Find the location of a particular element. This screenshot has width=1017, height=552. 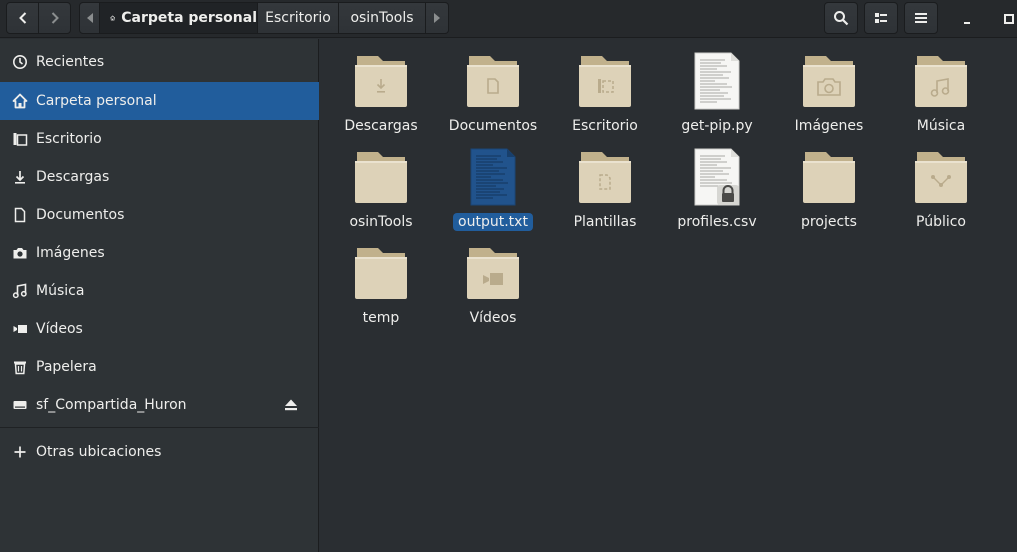

sidebar-item-label: Otras ubicaciones is located at coordinates (99, 452).